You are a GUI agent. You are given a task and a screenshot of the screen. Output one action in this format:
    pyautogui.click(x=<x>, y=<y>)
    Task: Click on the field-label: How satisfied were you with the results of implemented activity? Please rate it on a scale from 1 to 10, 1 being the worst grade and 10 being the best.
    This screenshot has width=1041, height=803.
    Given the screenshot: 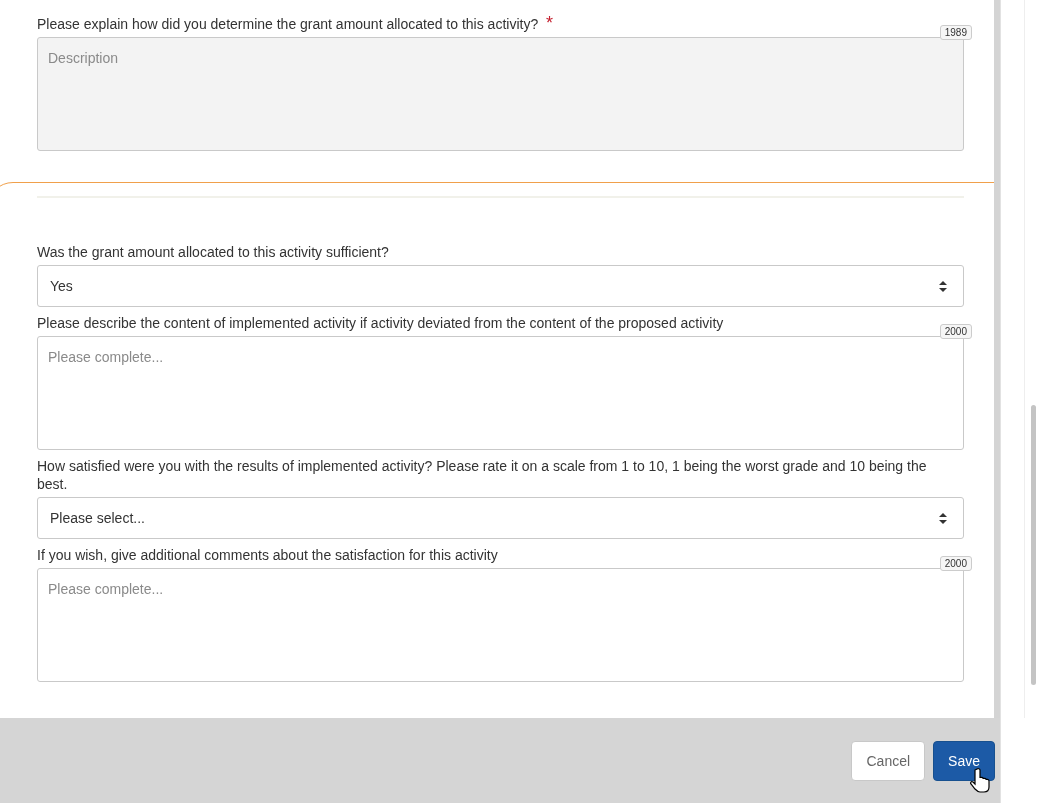 What is the action you would take?
    pyautogui.click(x=482, y=475)
    